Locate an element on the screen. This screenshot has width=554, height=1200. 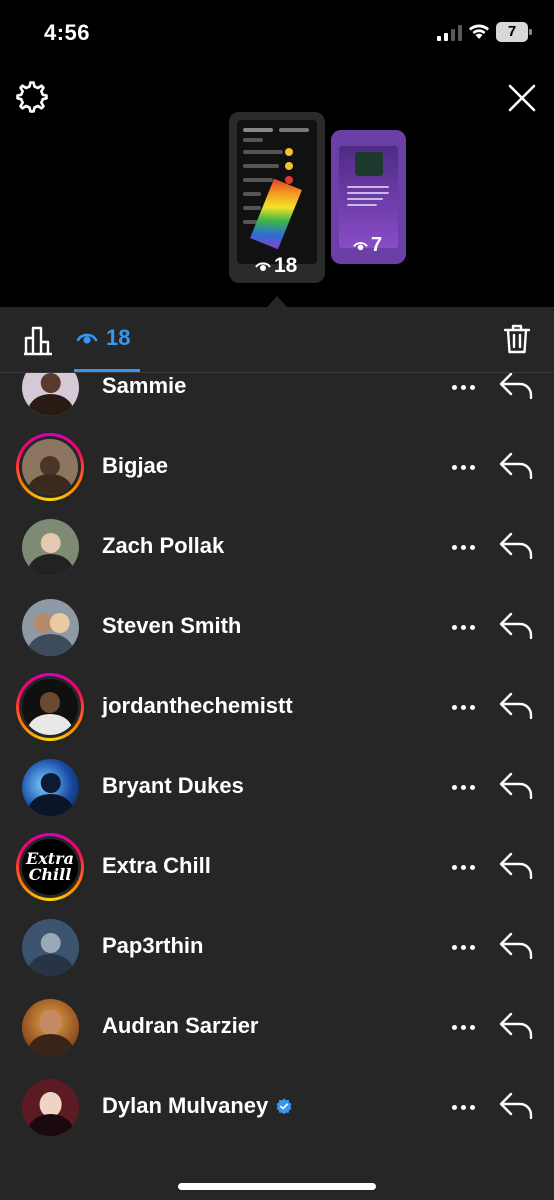
viewer-name-text: Pap3rthin is located at coordinates (153, 945).